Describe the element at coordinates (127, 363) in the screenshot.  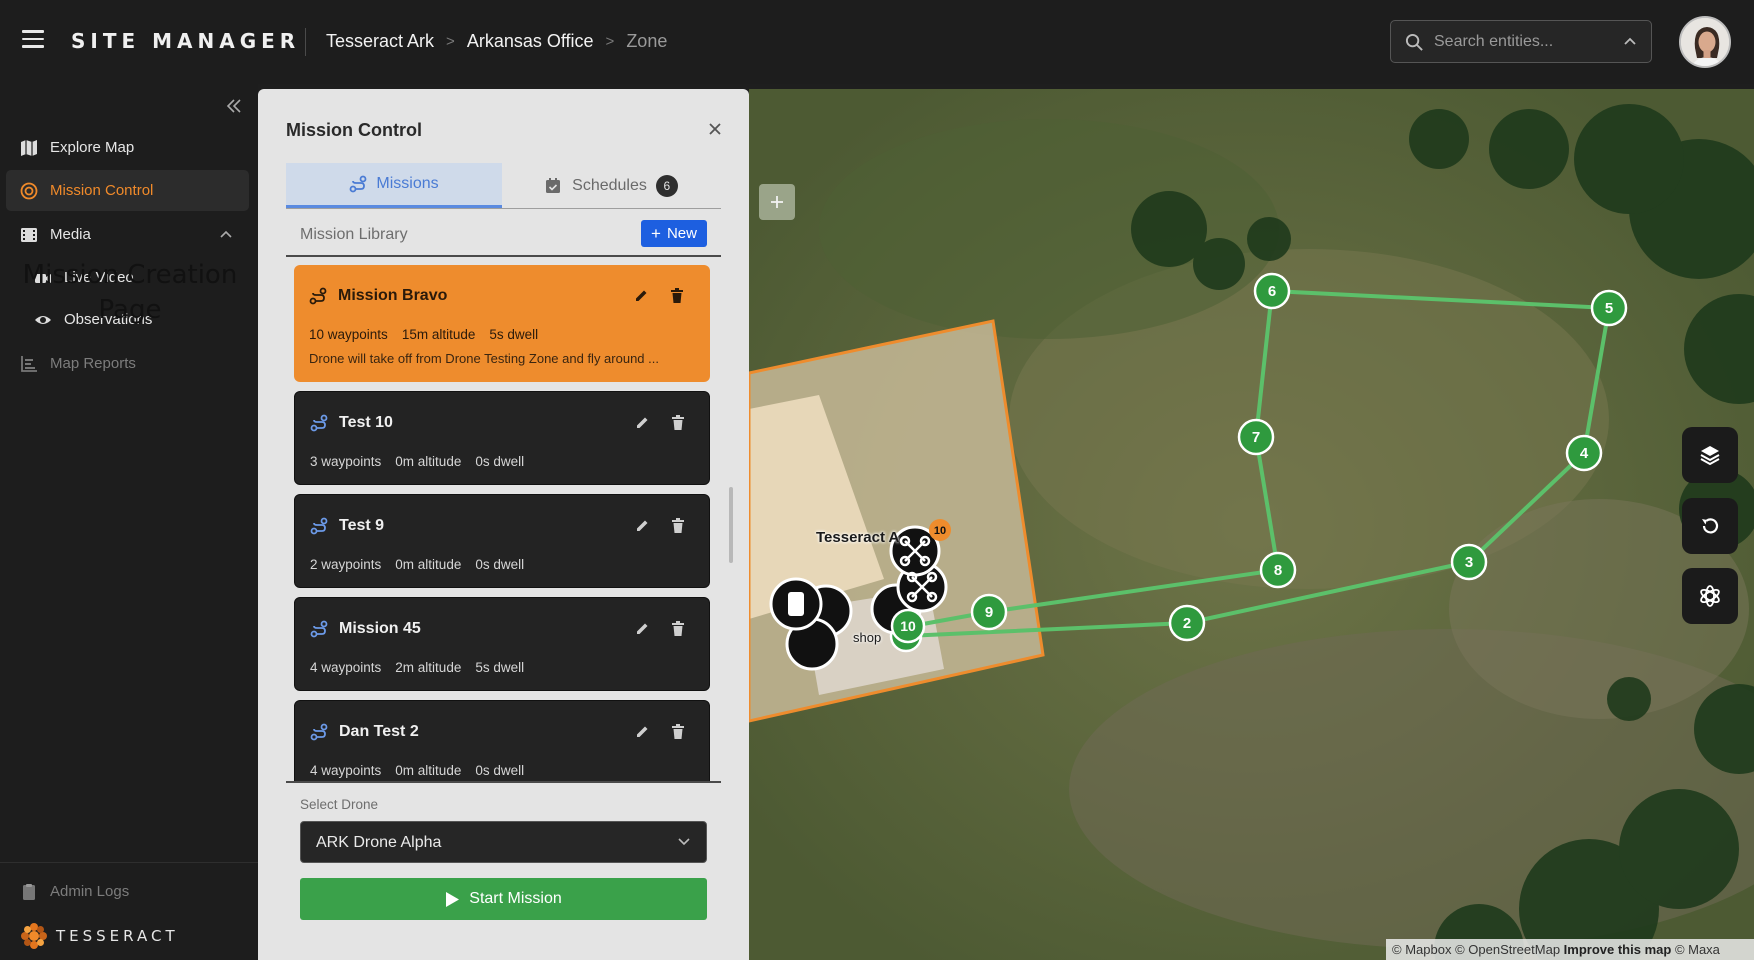
I see `sidebar-item-map-reports: Map Reports` at that location.